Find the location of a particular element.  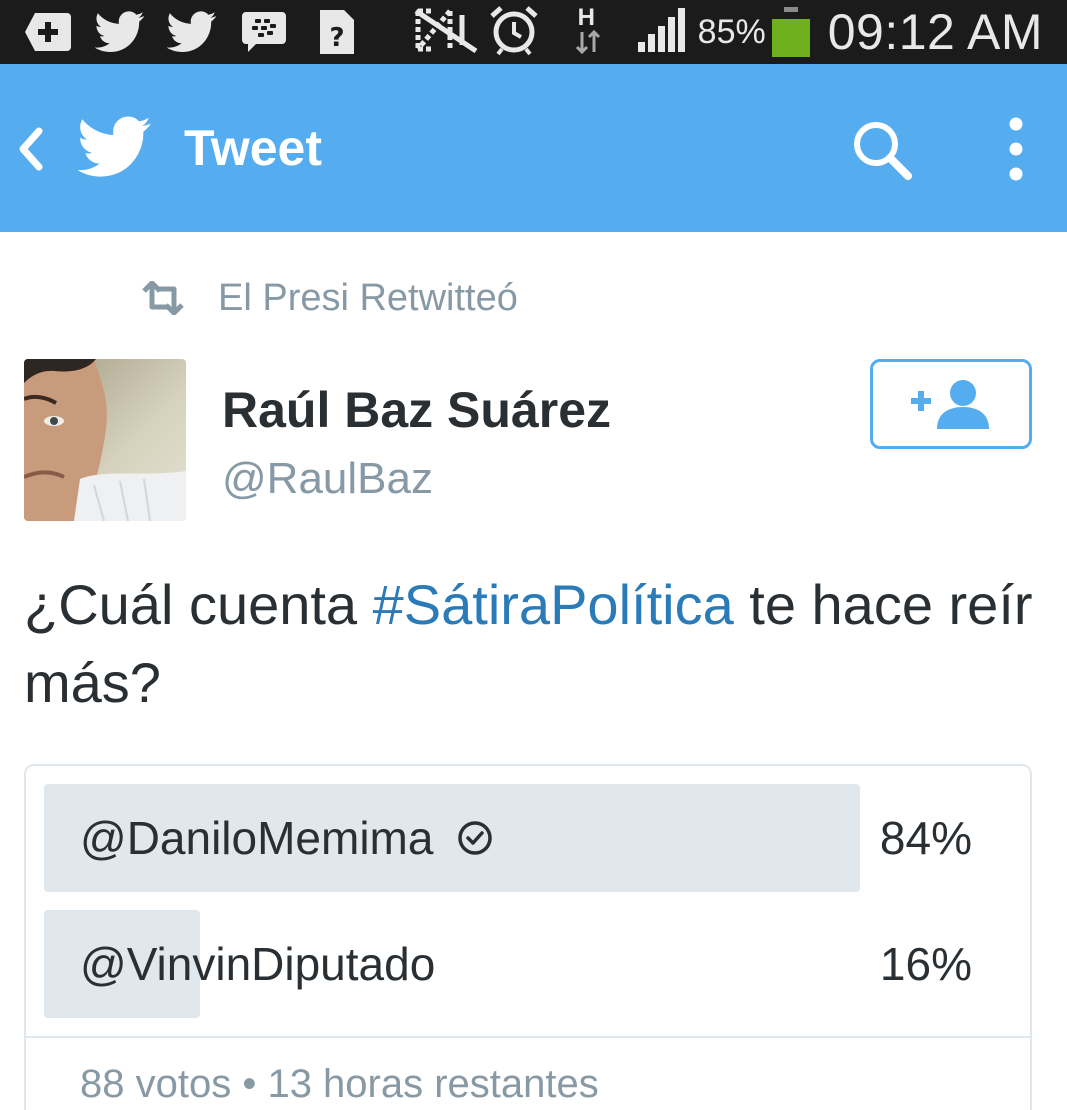

battery-icon is located at coordinates (790, 32).